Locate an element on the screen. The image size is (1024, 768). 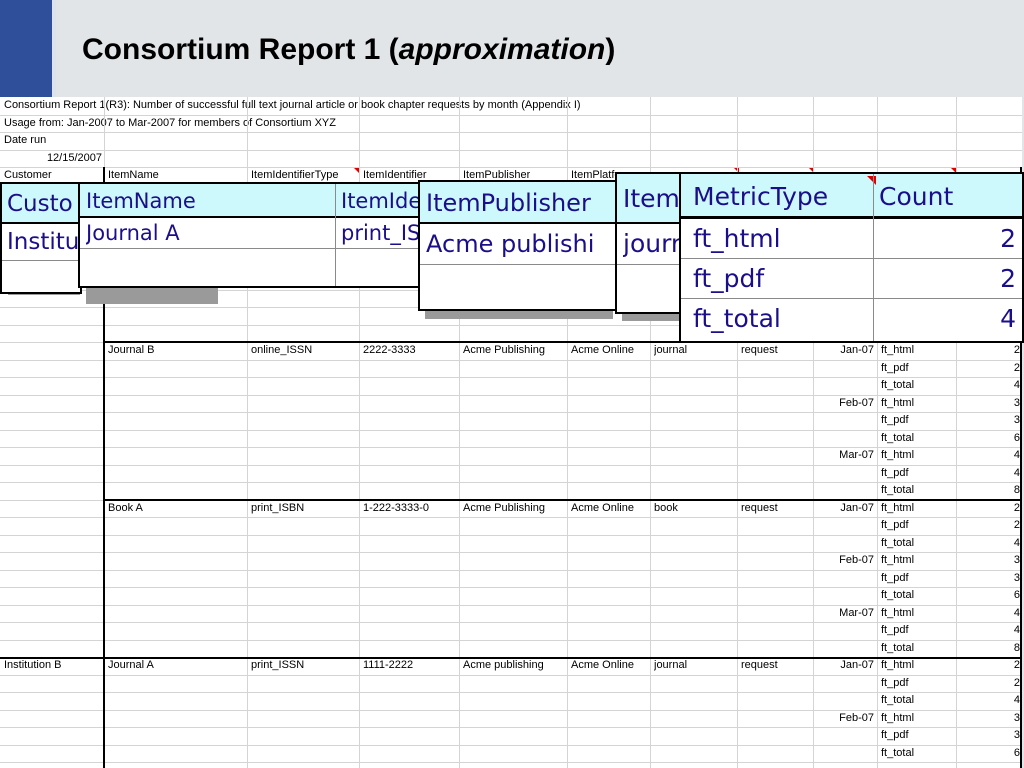
cell-datatype: book is located at coordinates (666, 507).